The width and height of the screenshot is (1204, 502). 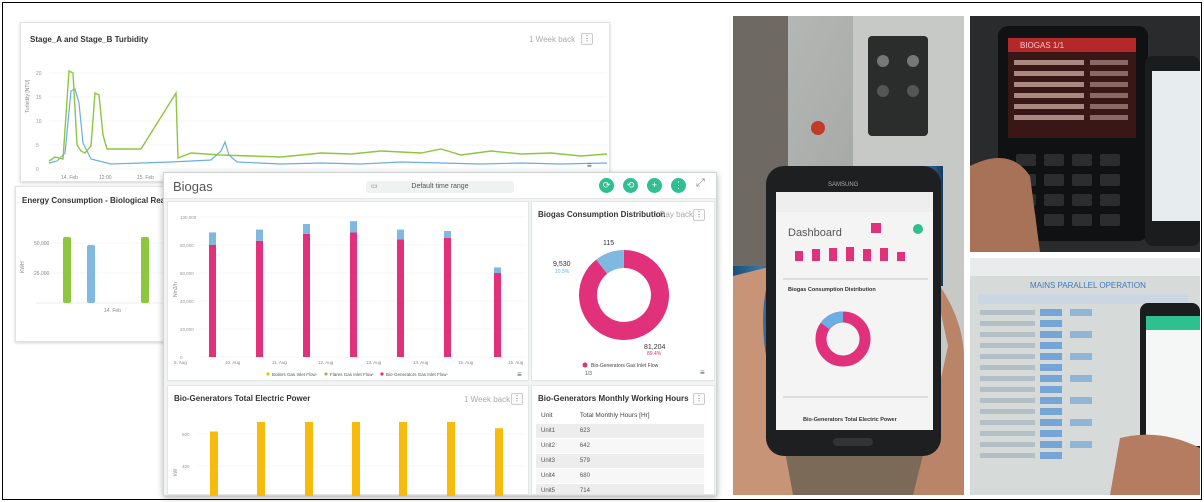 What do you see at coordinates (702, 372) in the screenshot?
I see `consumption-export-icon: ≡` at bounding box center [702, 372].